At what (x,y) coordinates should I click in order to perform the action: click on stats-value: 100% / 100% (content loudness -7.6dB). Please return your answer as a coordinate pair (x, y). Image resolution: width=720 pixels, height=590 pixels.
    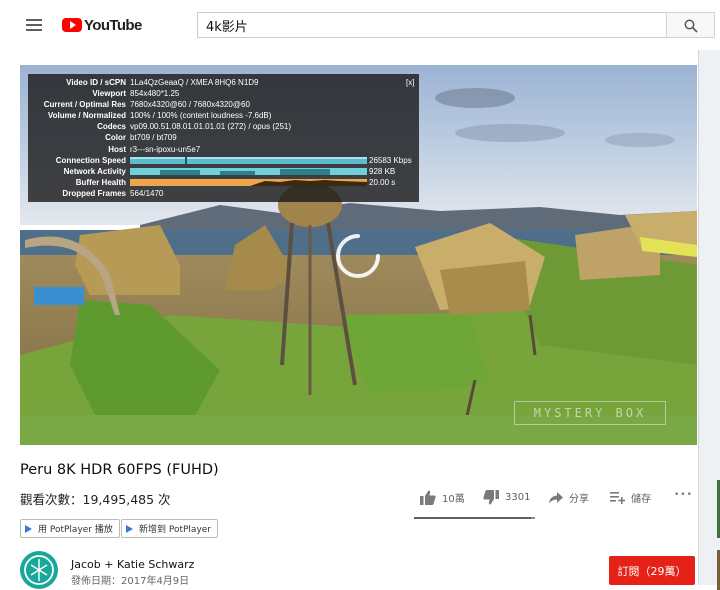
    Looking at the image, I should click on (201, 116).